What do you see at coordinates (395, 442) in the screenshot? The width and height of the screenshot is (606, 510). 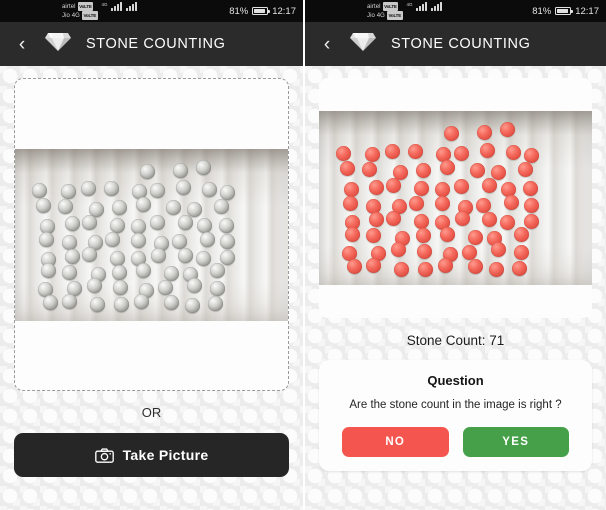 I see `answer-no-button: NO` at bounding box center [395, 442].